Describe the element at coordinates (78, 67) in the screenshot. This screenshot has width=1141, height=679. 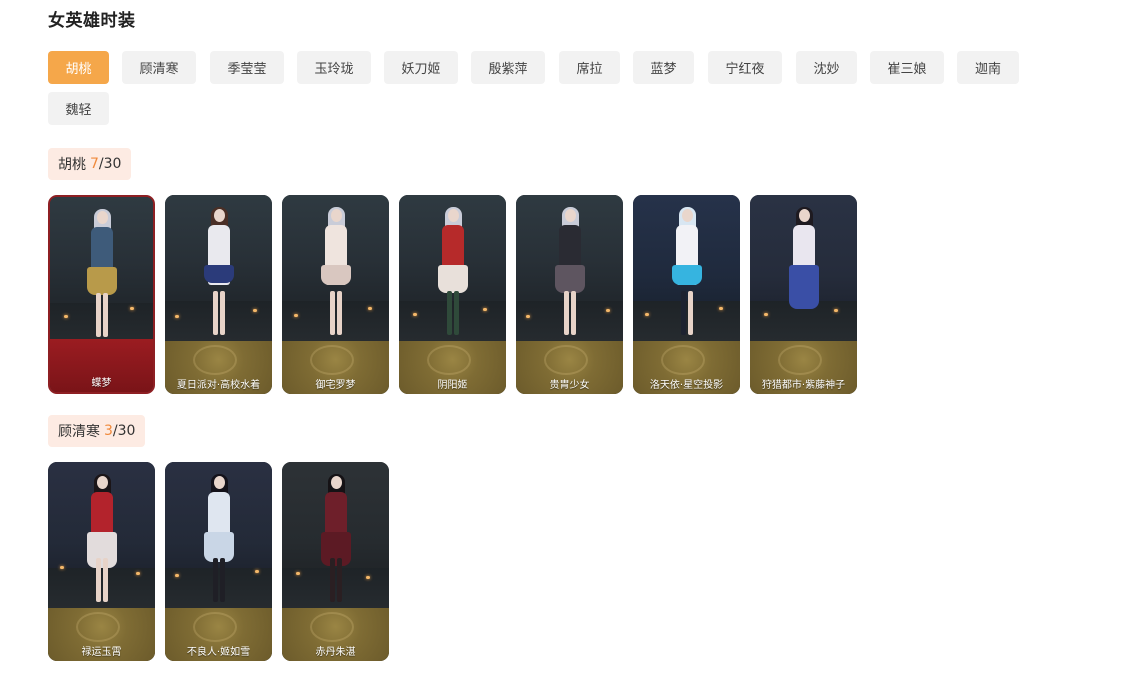
I see `tab-hutao: 胡桃` at that location.